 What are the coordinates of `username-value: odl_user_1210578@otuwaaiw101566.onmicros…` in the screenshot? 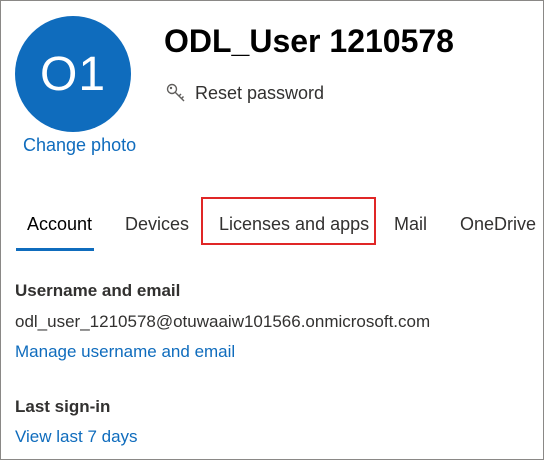 It's located at (223, 321).